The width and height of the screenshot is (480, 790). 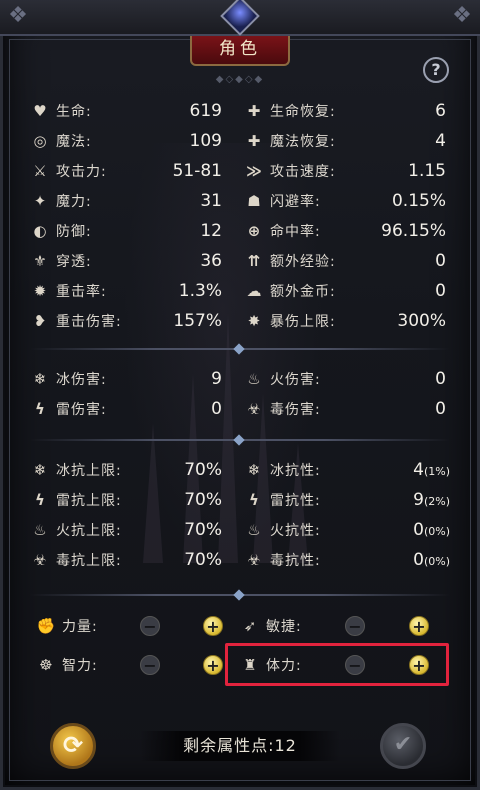 What do you see at coordinates (89, 501) in the screenshot?
I see `stat-label: 雷抗上限:` at bounding box center [89, 501].